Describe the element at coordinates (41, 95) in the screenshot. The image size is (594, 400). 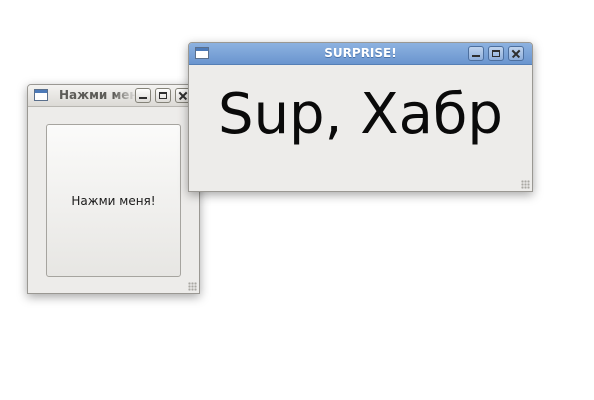
I see `window-app-icon` at that location.